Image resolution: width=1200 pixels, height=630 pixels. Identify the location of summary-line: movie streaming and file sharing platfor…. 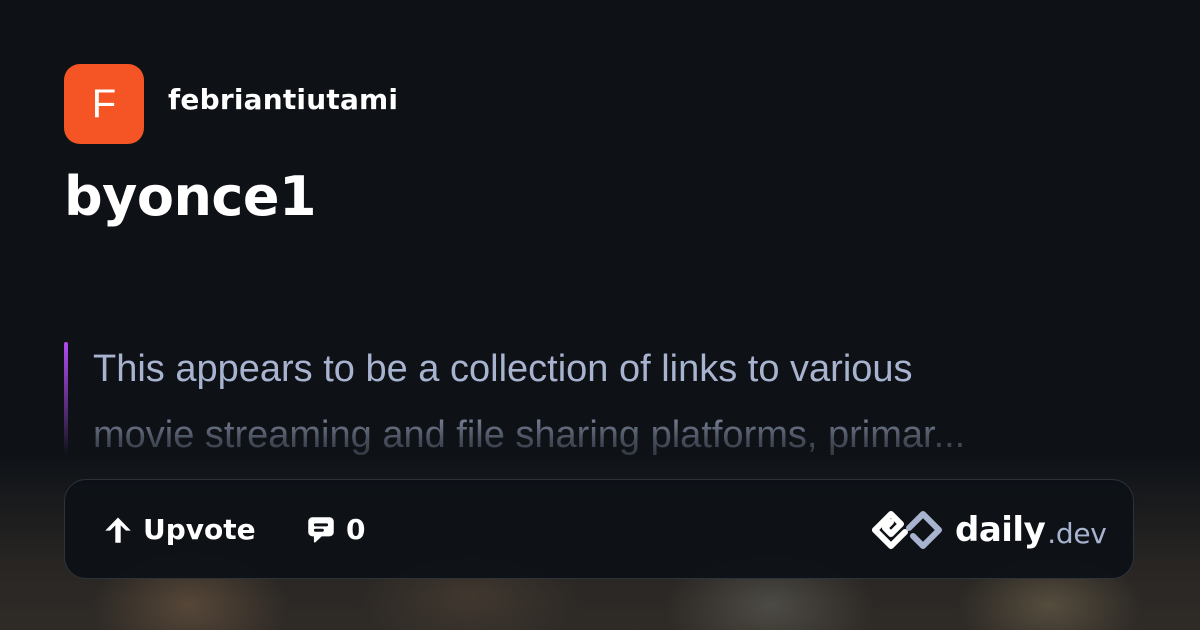
(529, 435).